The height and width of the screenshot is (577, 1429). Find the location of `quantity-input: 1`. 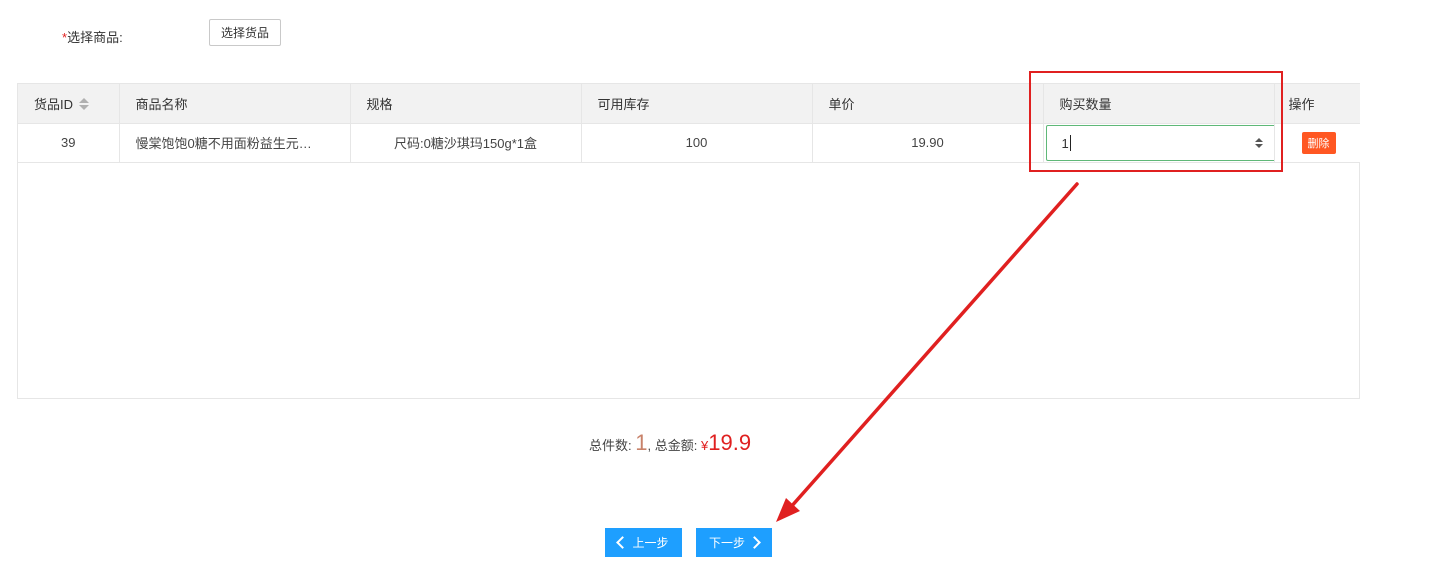

quantity-input: 1 is located at coordinates (1159, 142).